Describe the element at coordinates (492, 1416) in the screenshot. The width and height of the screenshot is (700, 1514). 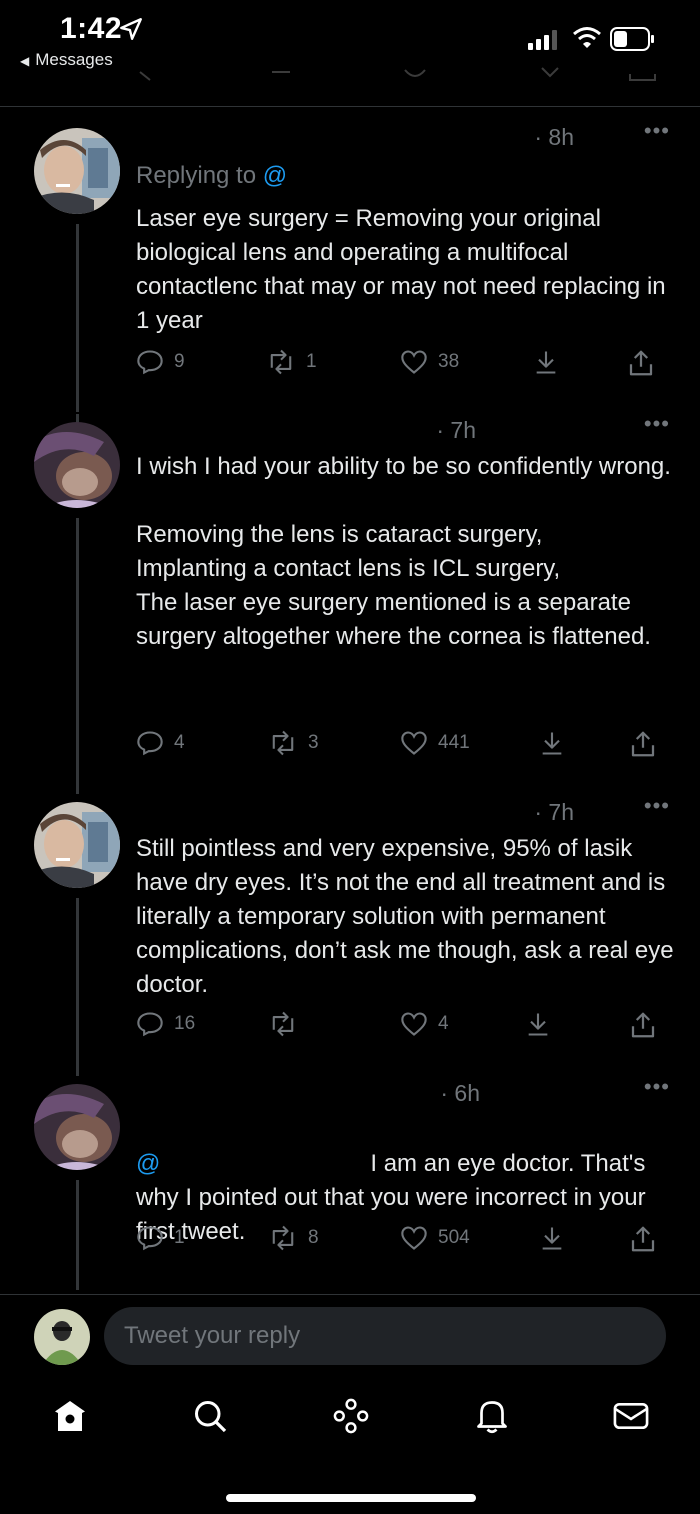
I see `notifications-icon` at that location.